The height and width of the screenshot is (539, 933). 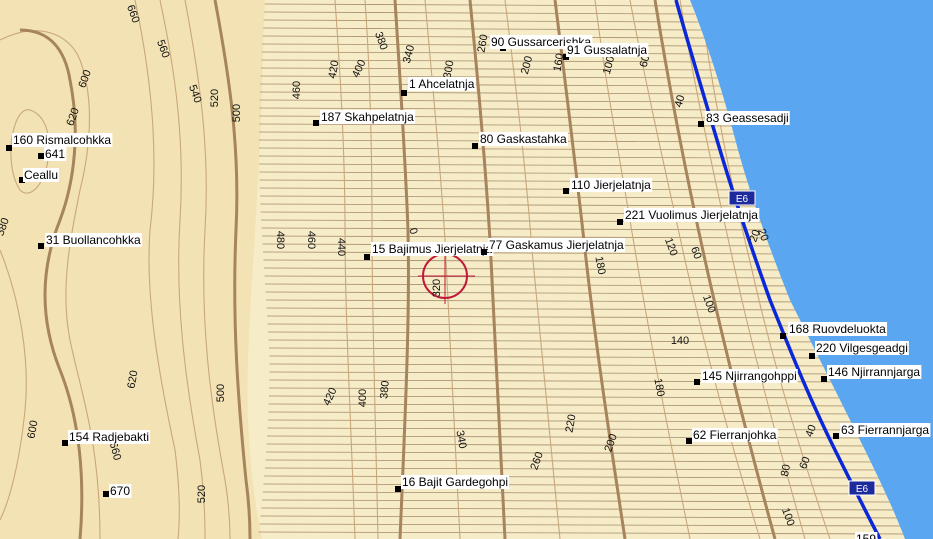 What do you see at coordinates (862, 348) in the screenshot?
I see `poi-label: 220 Vilgesgeadgi` at bounding box center [862, 348].